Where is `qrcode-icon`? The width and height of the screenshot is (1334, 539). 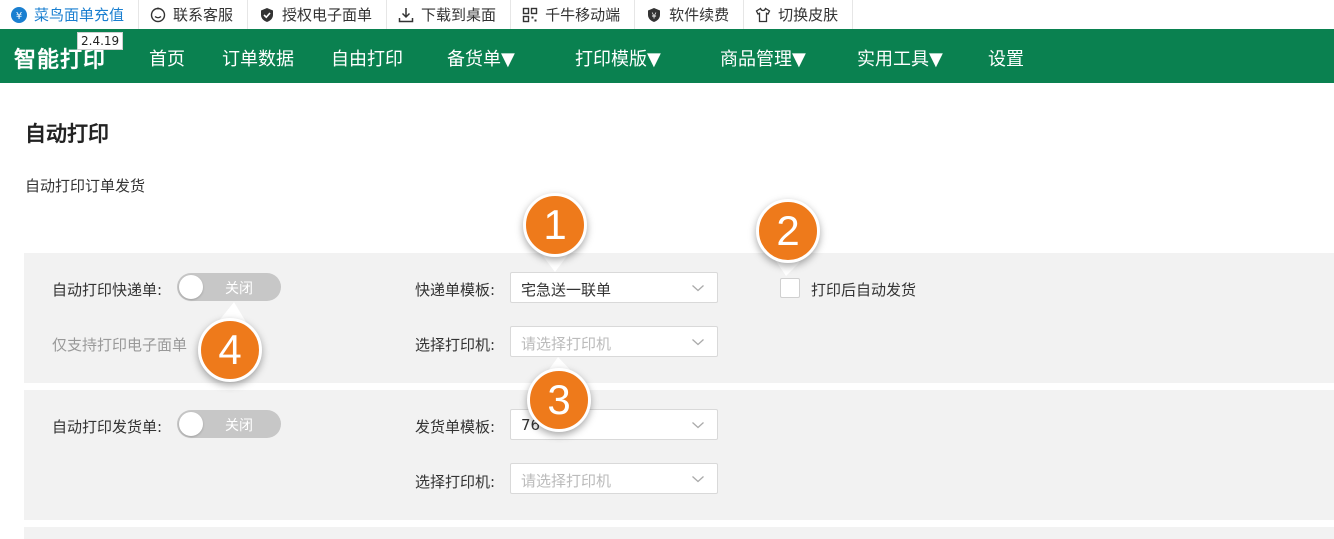
qrcode-icon is located at coordinates (530, 15).